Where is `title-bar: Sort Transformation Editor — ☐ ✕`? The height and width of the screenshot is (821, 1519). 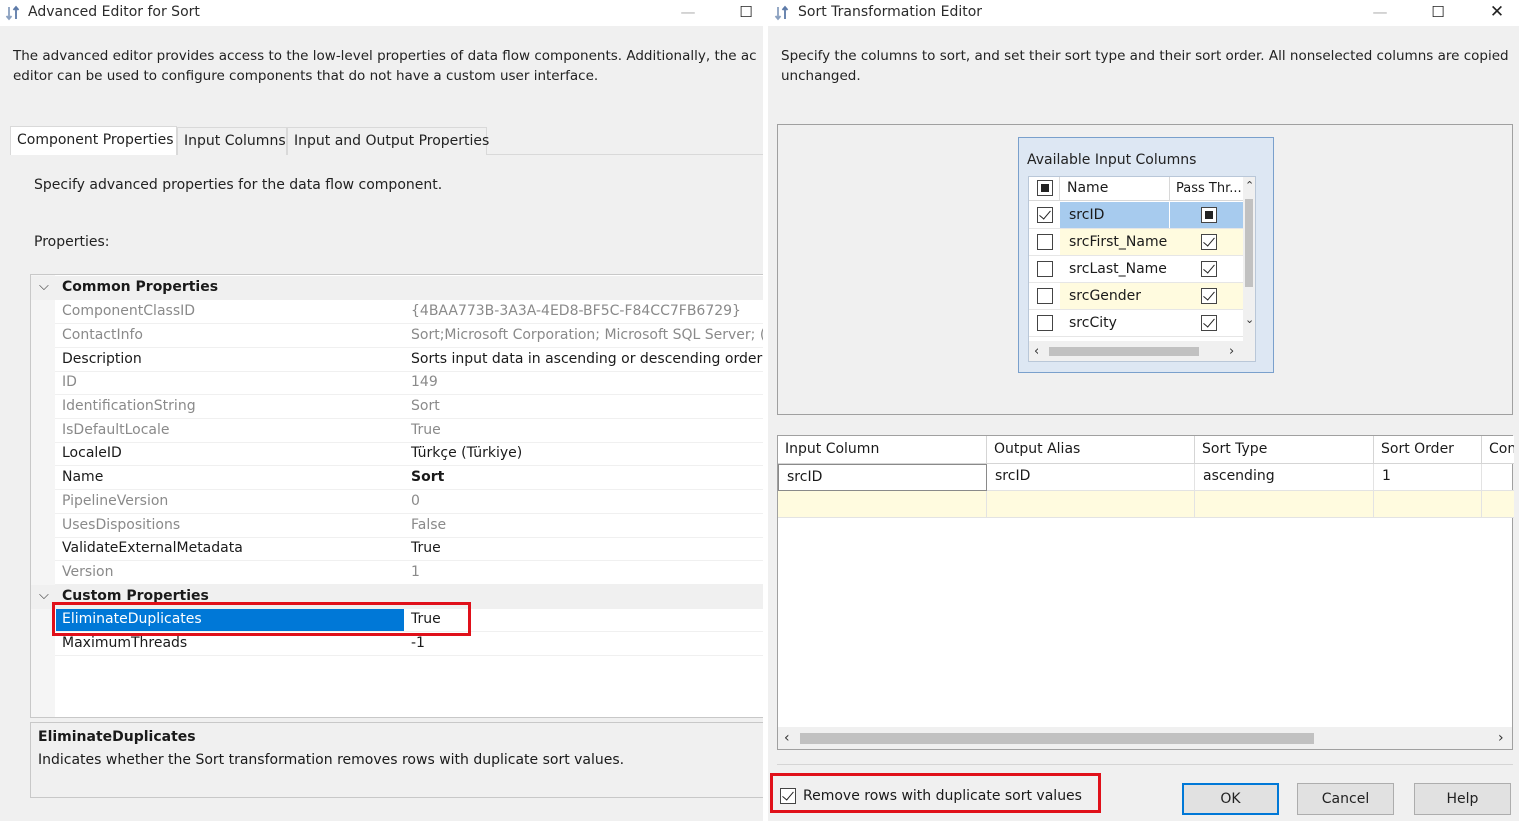 title-bar: Sort Transformation Editor — ☐ ✕ is located at coordinates (1143, 13).